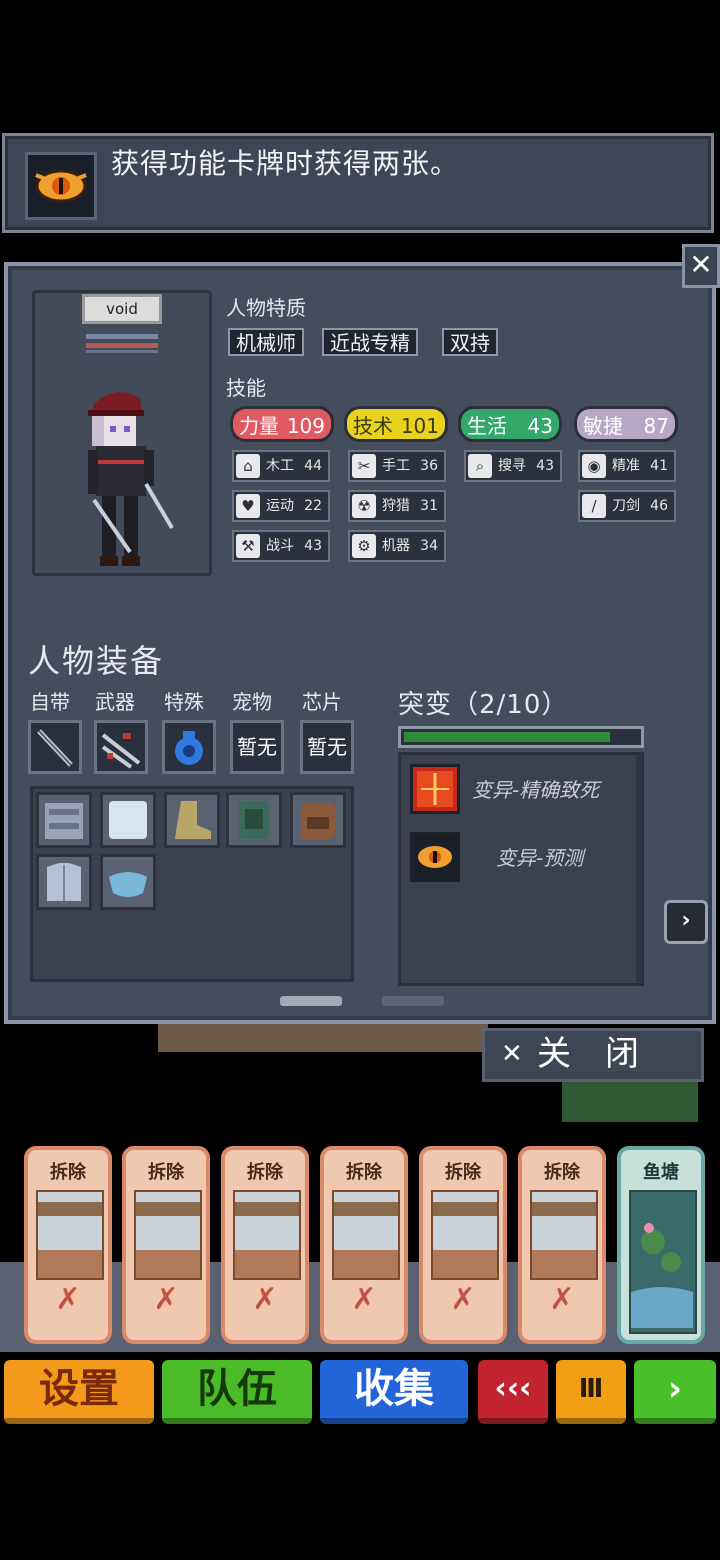 The image size is (720, 1560). I want to click on character-sprite, so click(135, 475).